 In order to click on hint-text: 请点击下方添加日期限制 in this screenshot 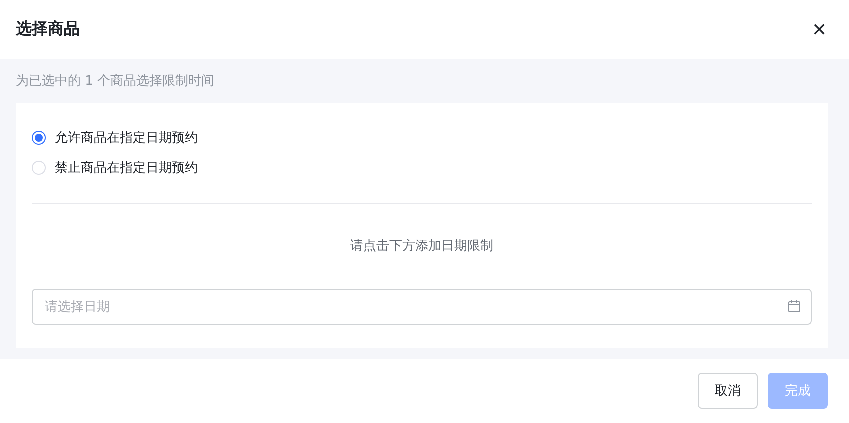, I will do `click(422, 246)`.